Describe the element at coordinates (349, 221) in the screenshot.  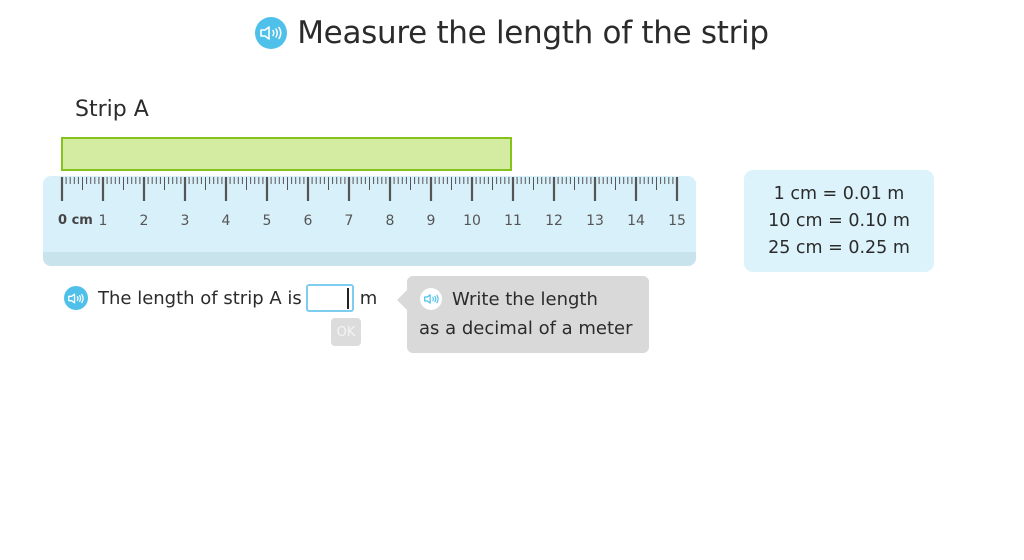
I see `ruler-tick-label: 7` at that location.